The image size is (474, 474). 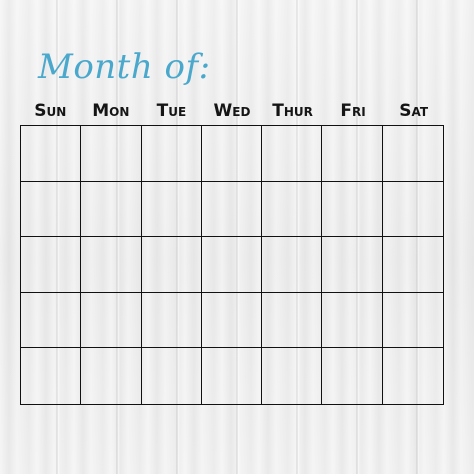 I want to click on weekday-thur: Thur, so click(x=292, y=111).